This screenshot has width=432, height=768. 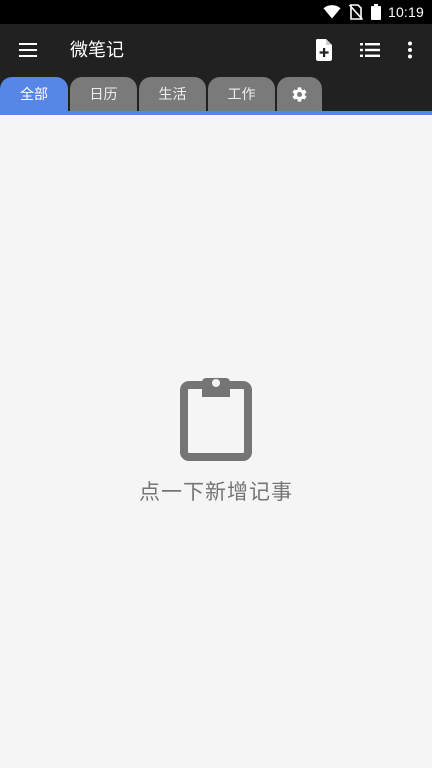 I want to click on tab-label: 工作, so click(x=241, y=95).